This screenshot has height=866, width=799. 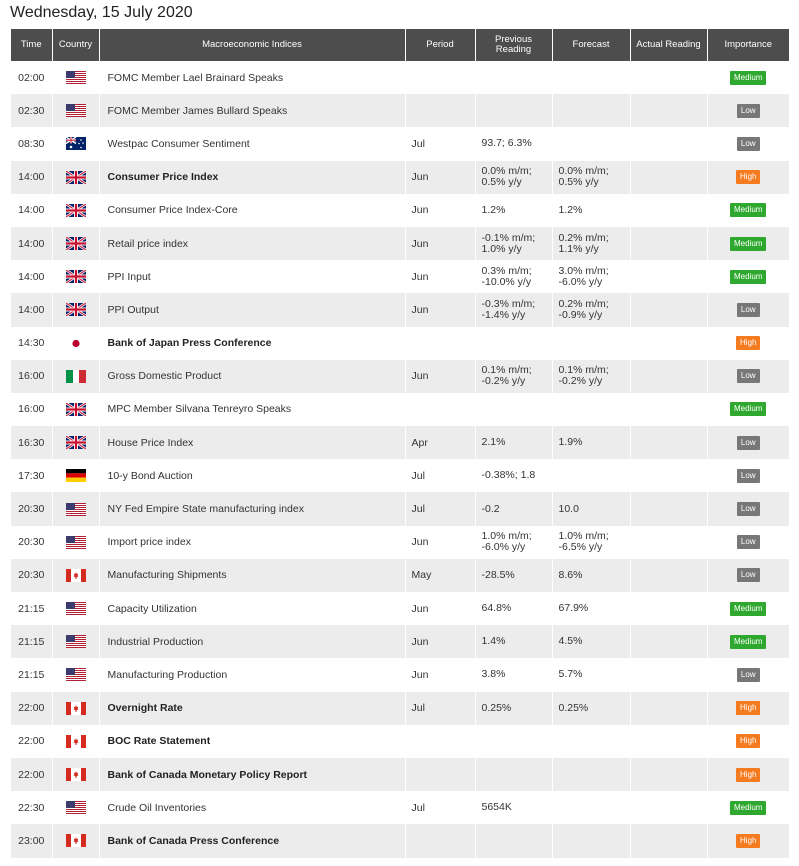 What do you see at coordinates (32, 808) in the screenshot?
I see `cell-time: 22:30` at bounding box center [32, 808].